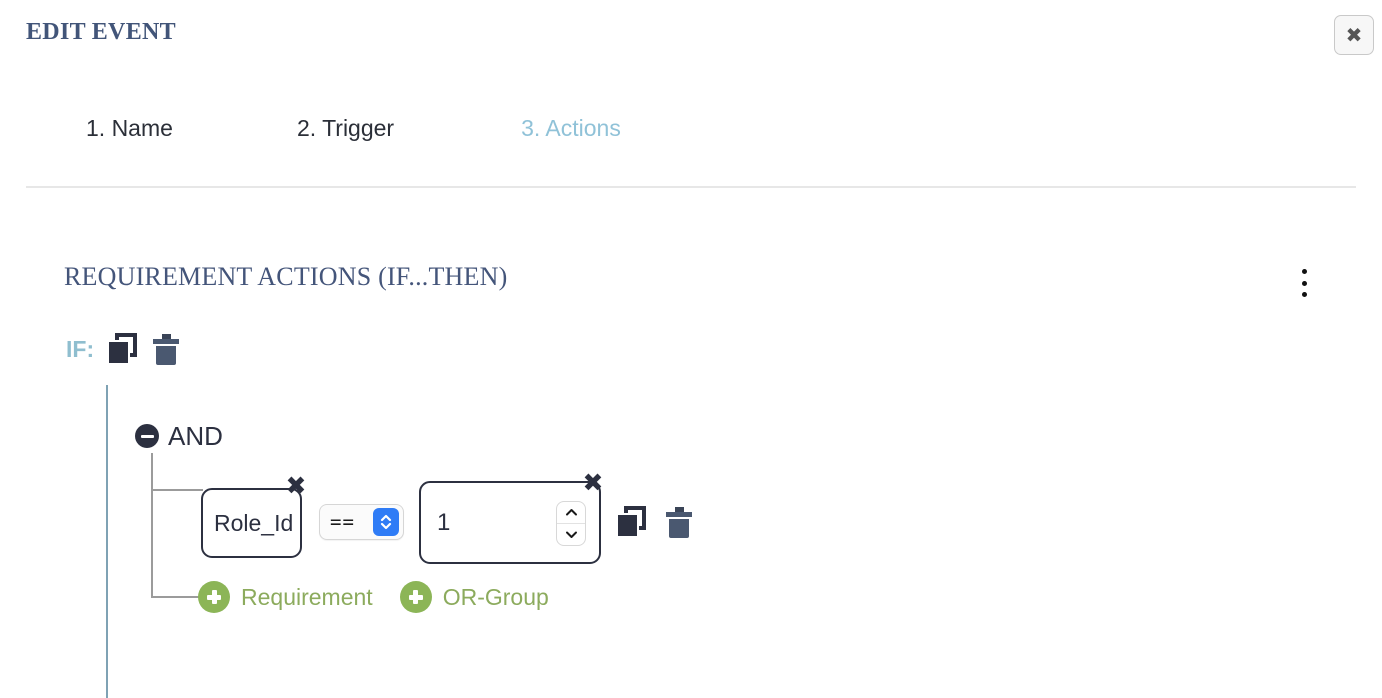 The image size is (1382, 698). What do you see at coordinates (152, 525) in the screenshot?
I see `group-spine` at bounding box center [152, 525].